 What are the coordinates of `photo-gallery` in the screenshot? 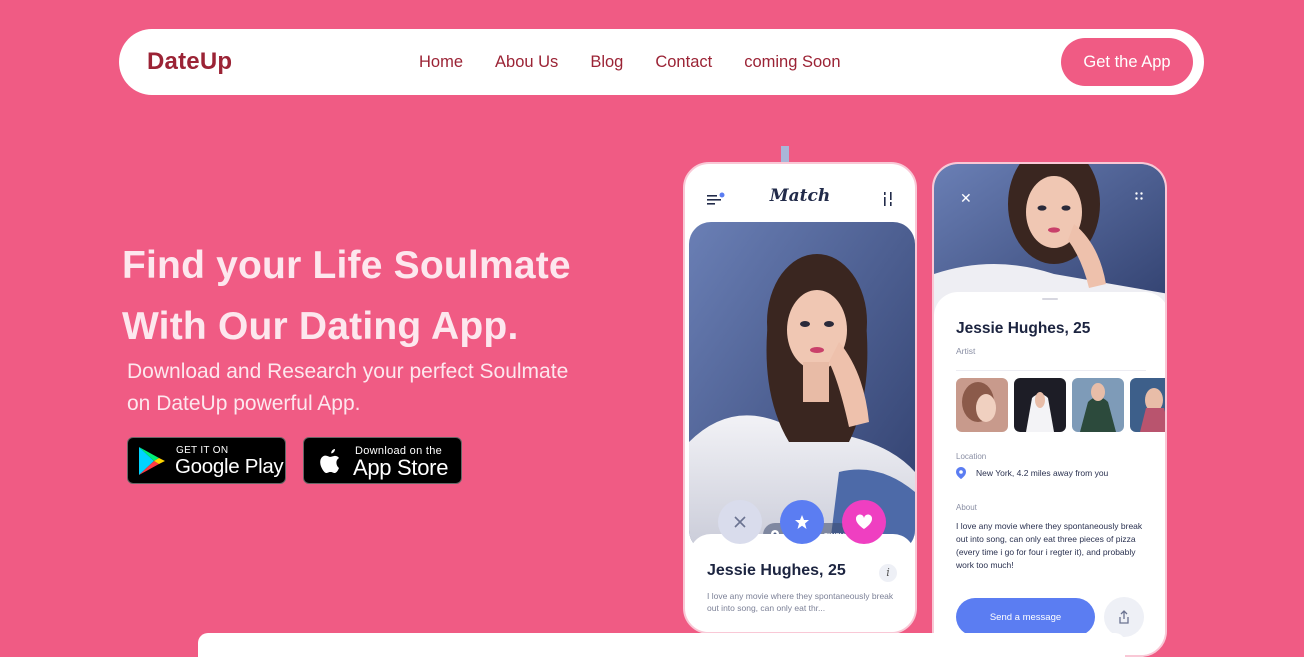 It's located at (1060, 405).